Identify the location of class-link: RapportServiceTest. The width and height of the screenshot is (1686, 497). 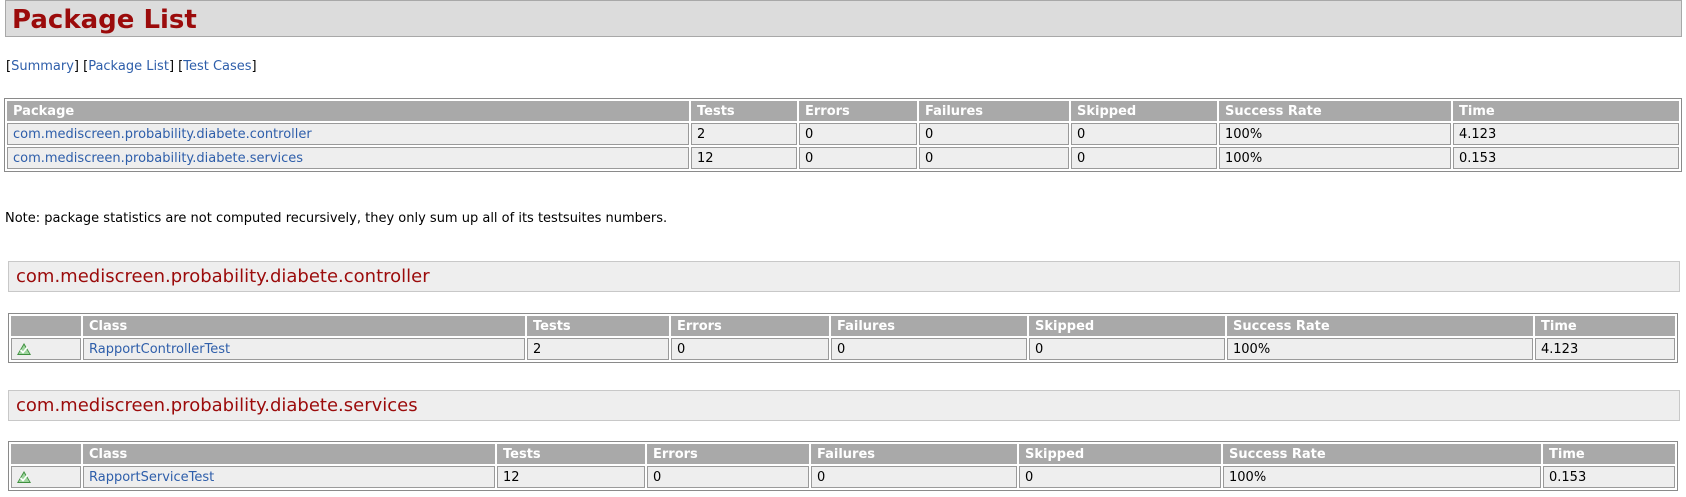
(151, 477).